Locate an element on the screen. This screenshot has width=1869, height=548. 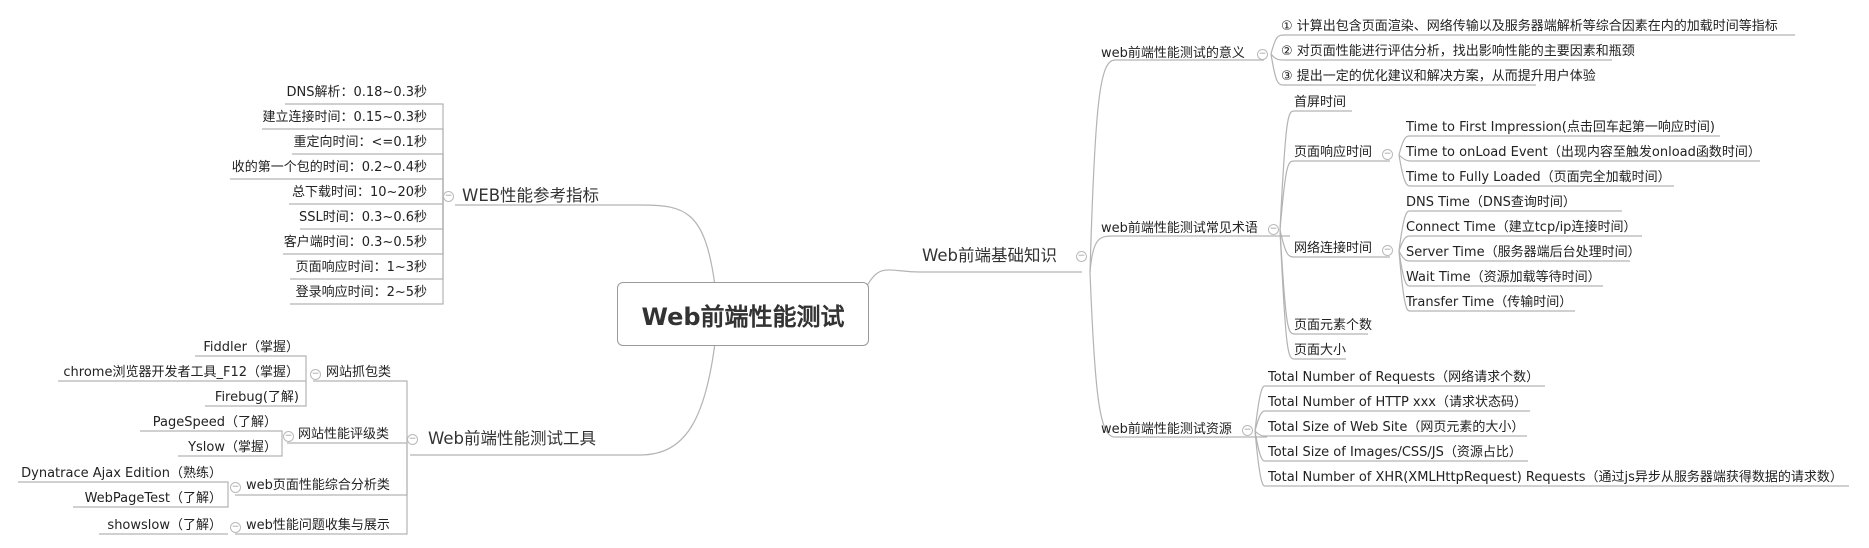
collapse-toggle-basics: − is located at coordinates (1081, 256).